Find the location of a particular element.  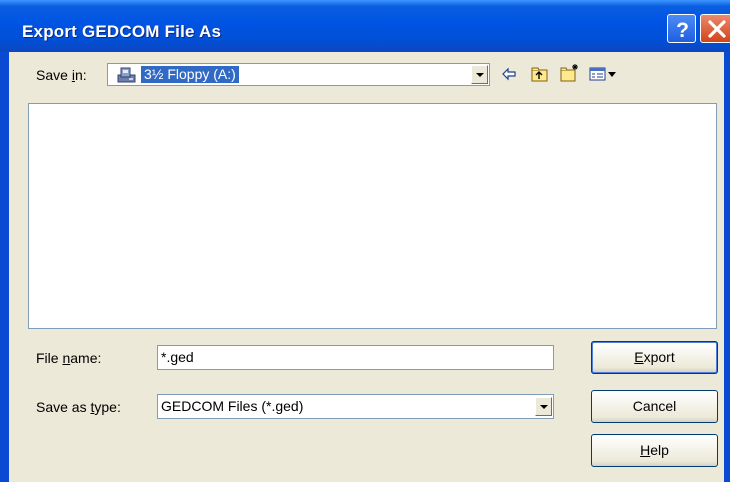

window-border-right is located at coordinates (727, 267).